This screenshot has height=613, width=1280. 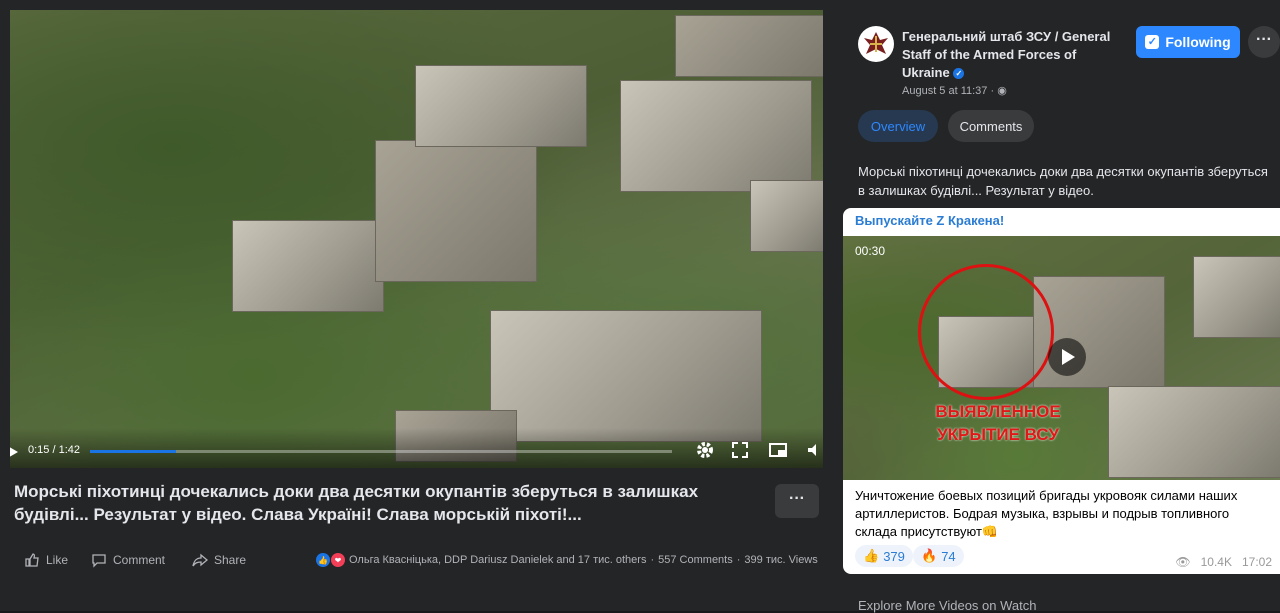 I want to click on share-button: Share, so click(x=219, y=560).